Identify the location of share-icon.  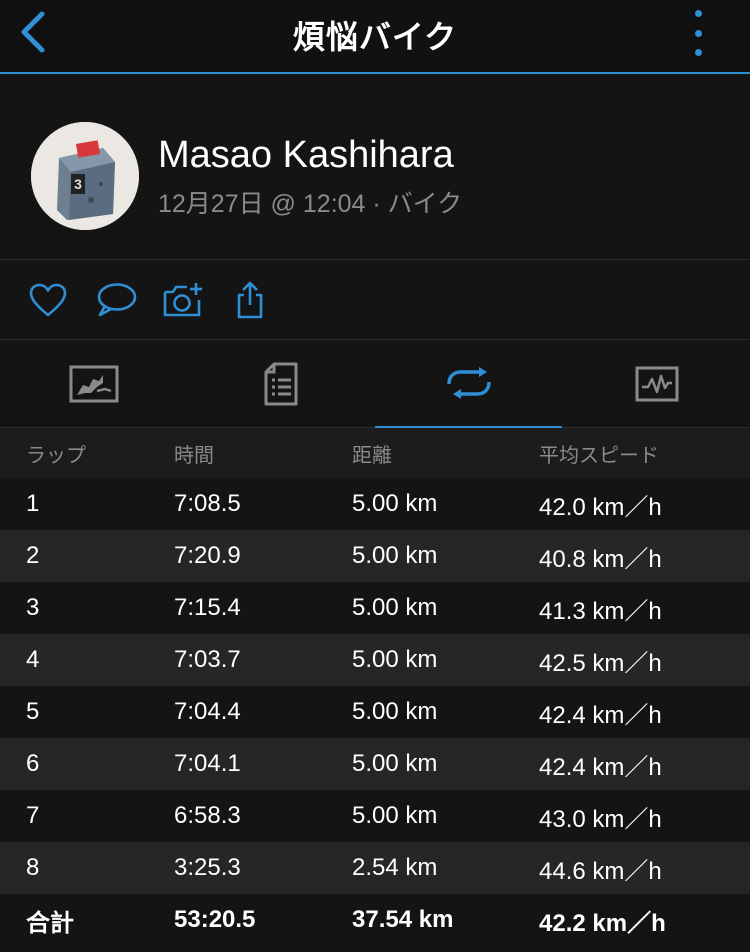
(250, 300).